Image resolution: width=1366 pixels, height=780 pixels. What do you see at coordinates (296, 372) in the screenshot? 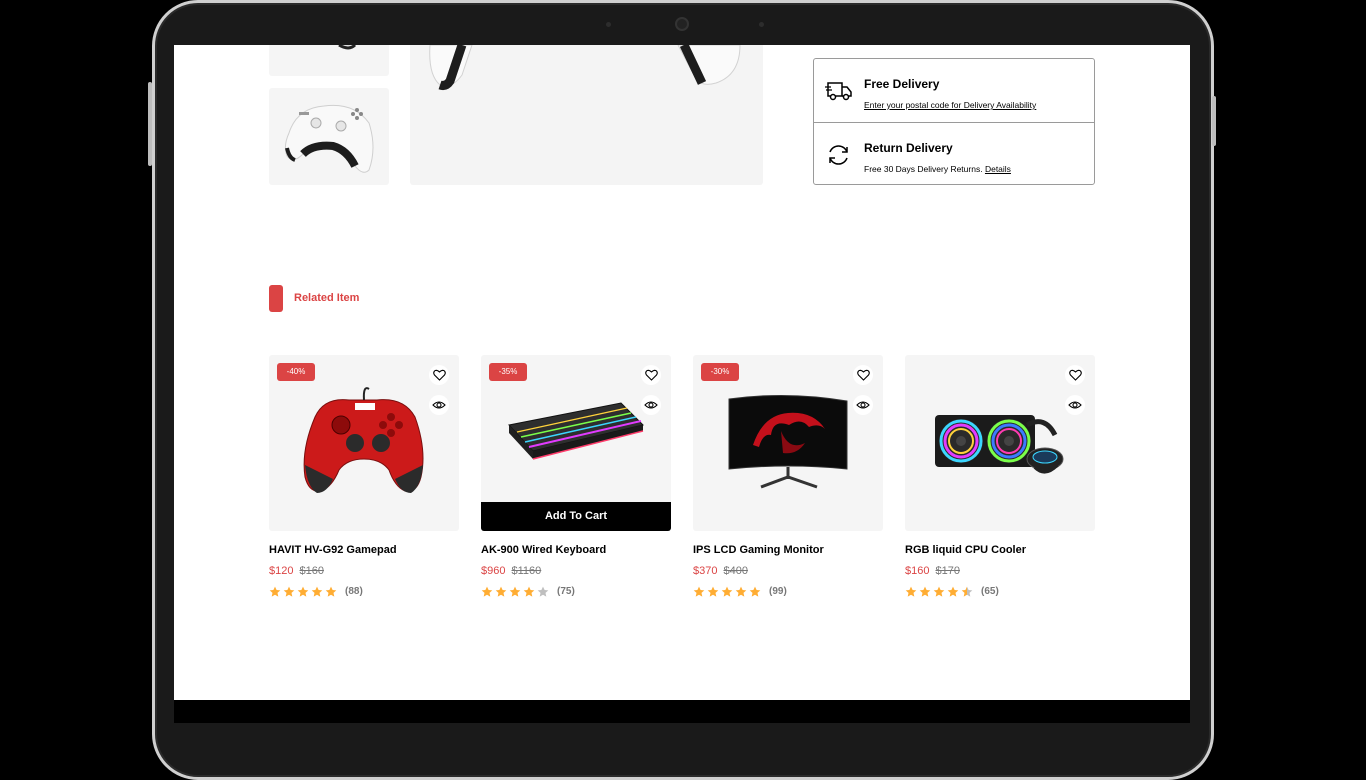
I see `discount-badge: -40%` at bounding box center [296, 372].